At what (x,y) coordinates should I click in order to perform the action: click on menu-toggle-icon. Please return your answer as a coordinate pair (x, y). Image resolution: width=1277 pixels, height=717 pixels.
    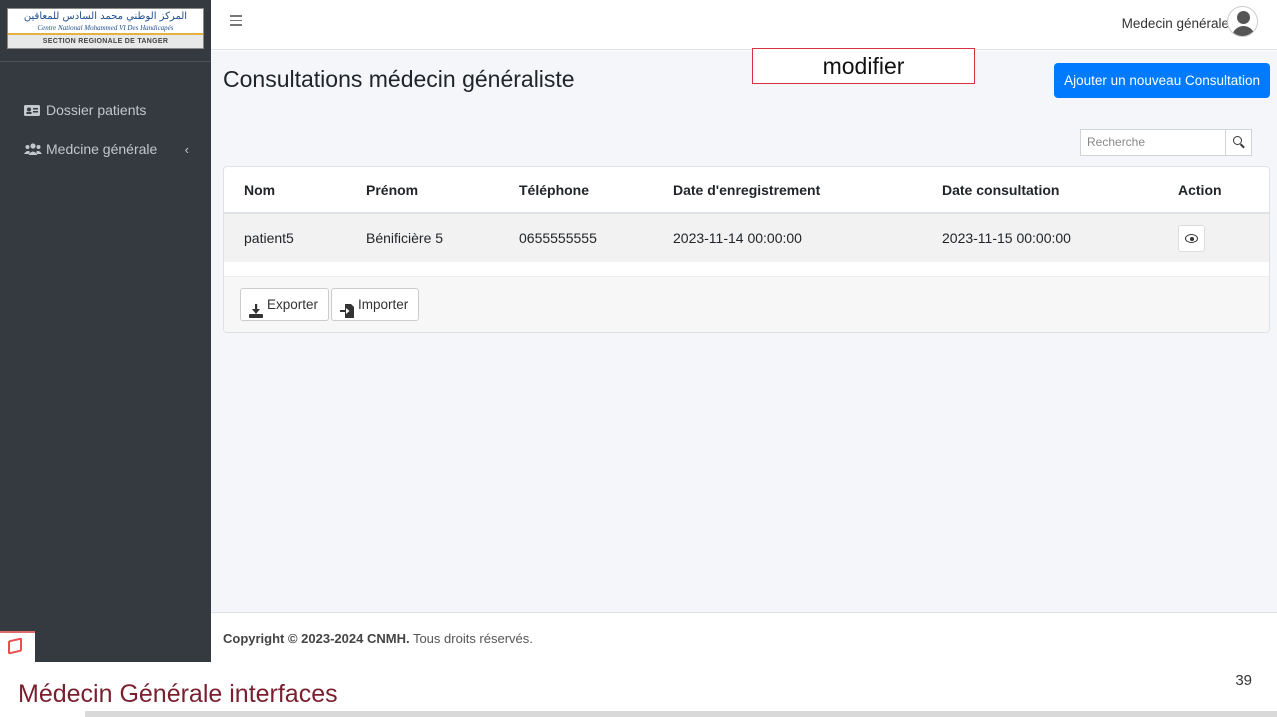
    Looking at the image, I should click on (236, 21).